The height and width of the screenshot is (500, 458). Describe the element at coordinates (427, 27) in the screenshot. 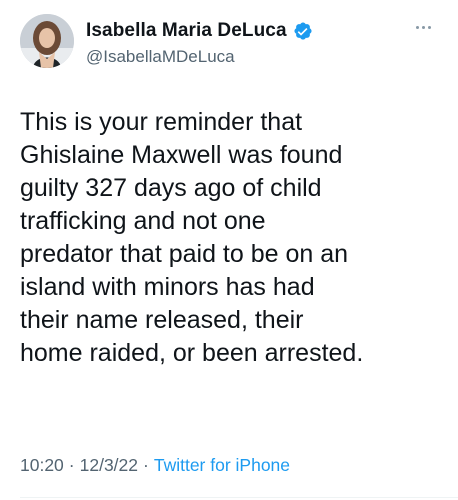

I see `more-options-icon` at that location.